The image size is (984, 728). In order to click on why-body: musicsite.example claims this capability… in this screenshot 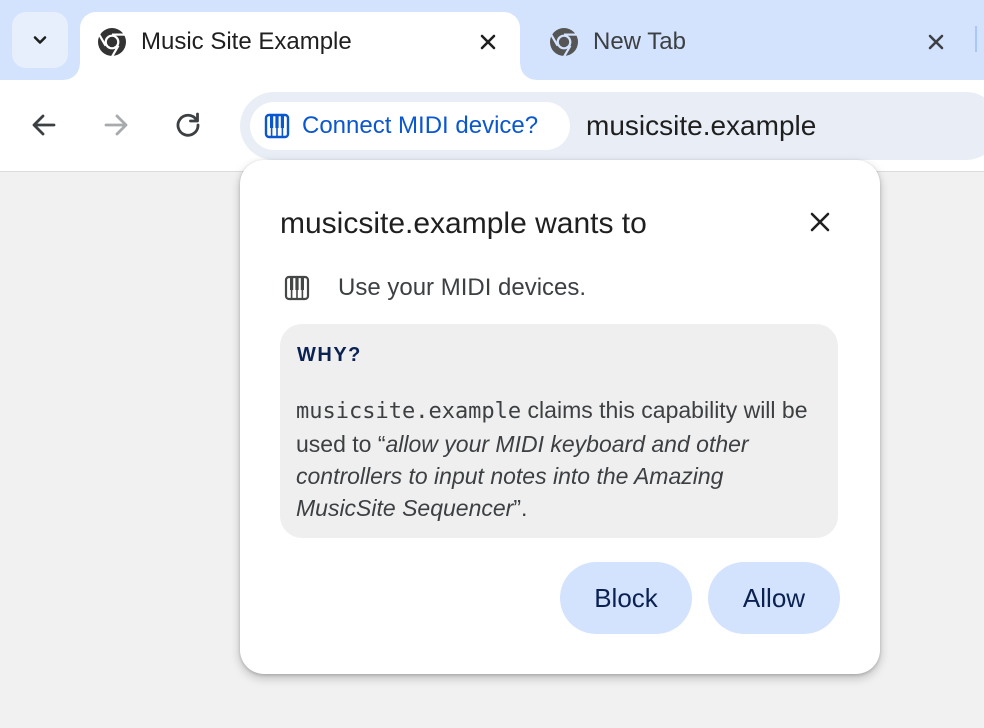, I will do `click(561, 459)`.